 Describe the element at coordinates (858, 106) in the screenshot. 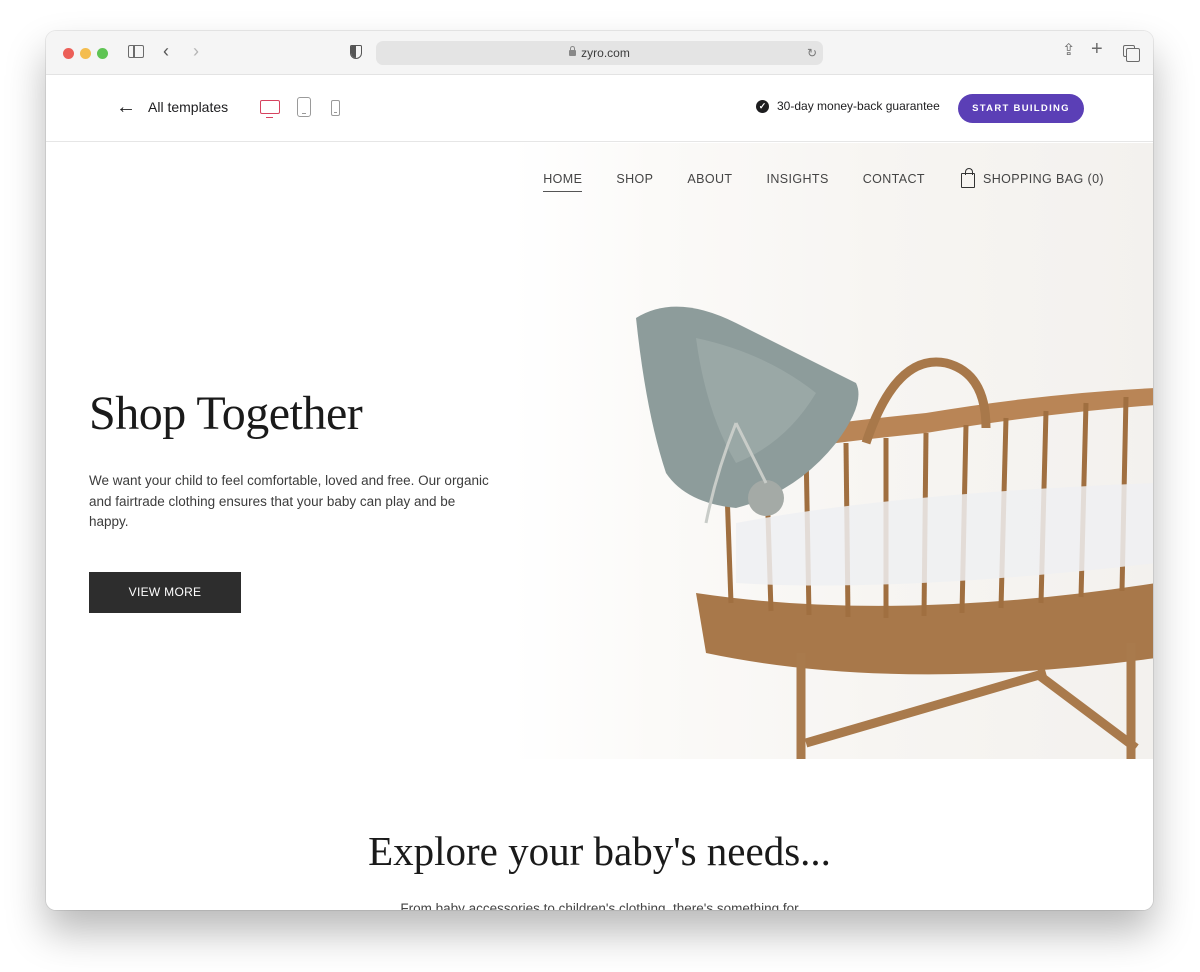

I see `guarantee-text: 30-day money-back guarantee` at that location.